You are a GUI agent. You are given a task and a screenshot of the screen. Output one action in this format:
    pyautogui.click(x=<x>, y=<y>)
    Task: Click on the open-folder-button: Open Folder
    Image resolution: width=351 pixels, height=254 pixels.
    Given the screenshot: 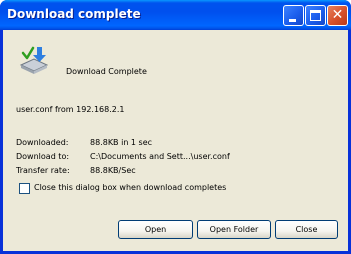 What is the action you would take?
    pyautogui.click(x=234, y=229)
    